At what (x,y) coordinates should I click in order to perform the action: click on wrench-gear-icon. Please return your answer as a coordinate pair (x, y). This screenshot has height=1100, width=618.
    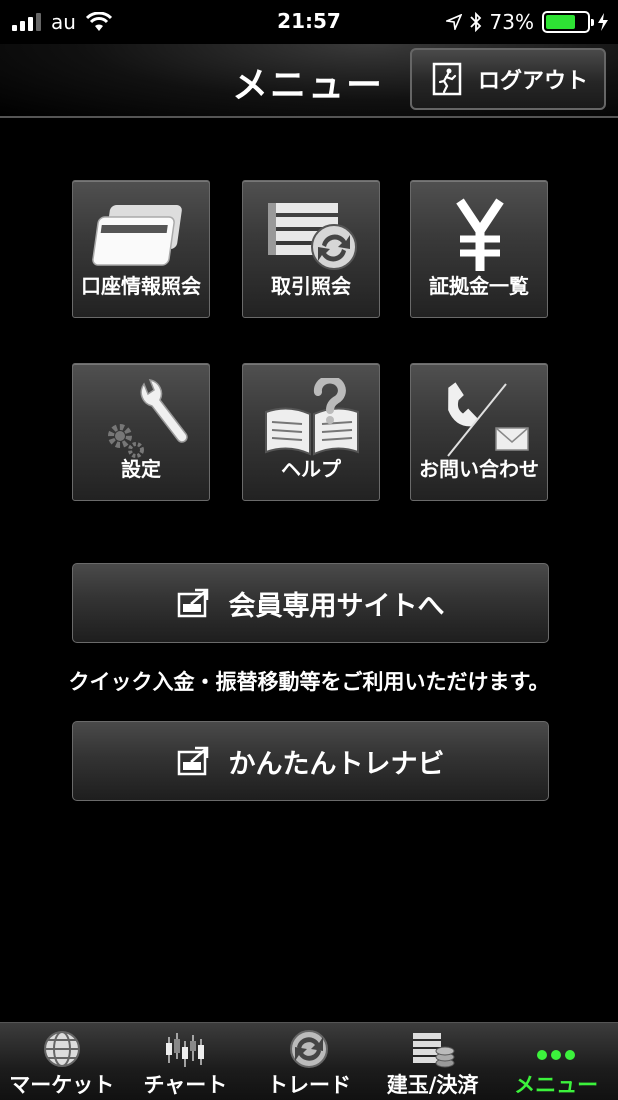
    Looking at the image, I should click on (148, 418).